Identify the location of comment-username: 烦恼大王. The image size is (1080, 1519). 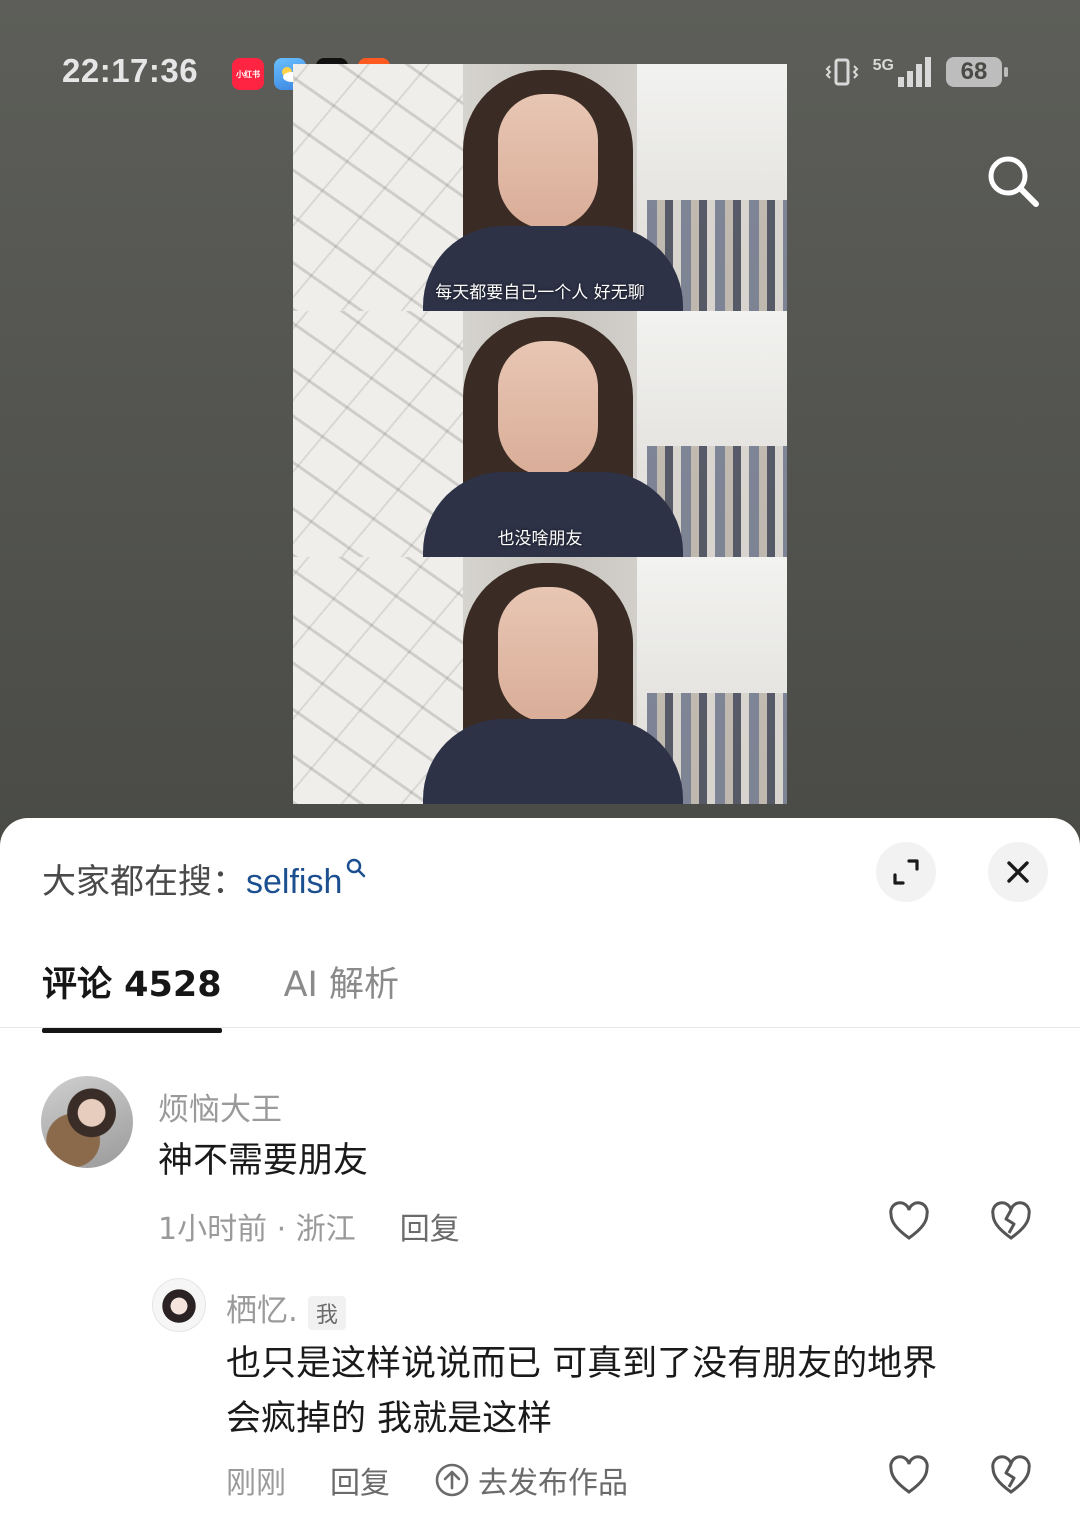
(220, 1106).